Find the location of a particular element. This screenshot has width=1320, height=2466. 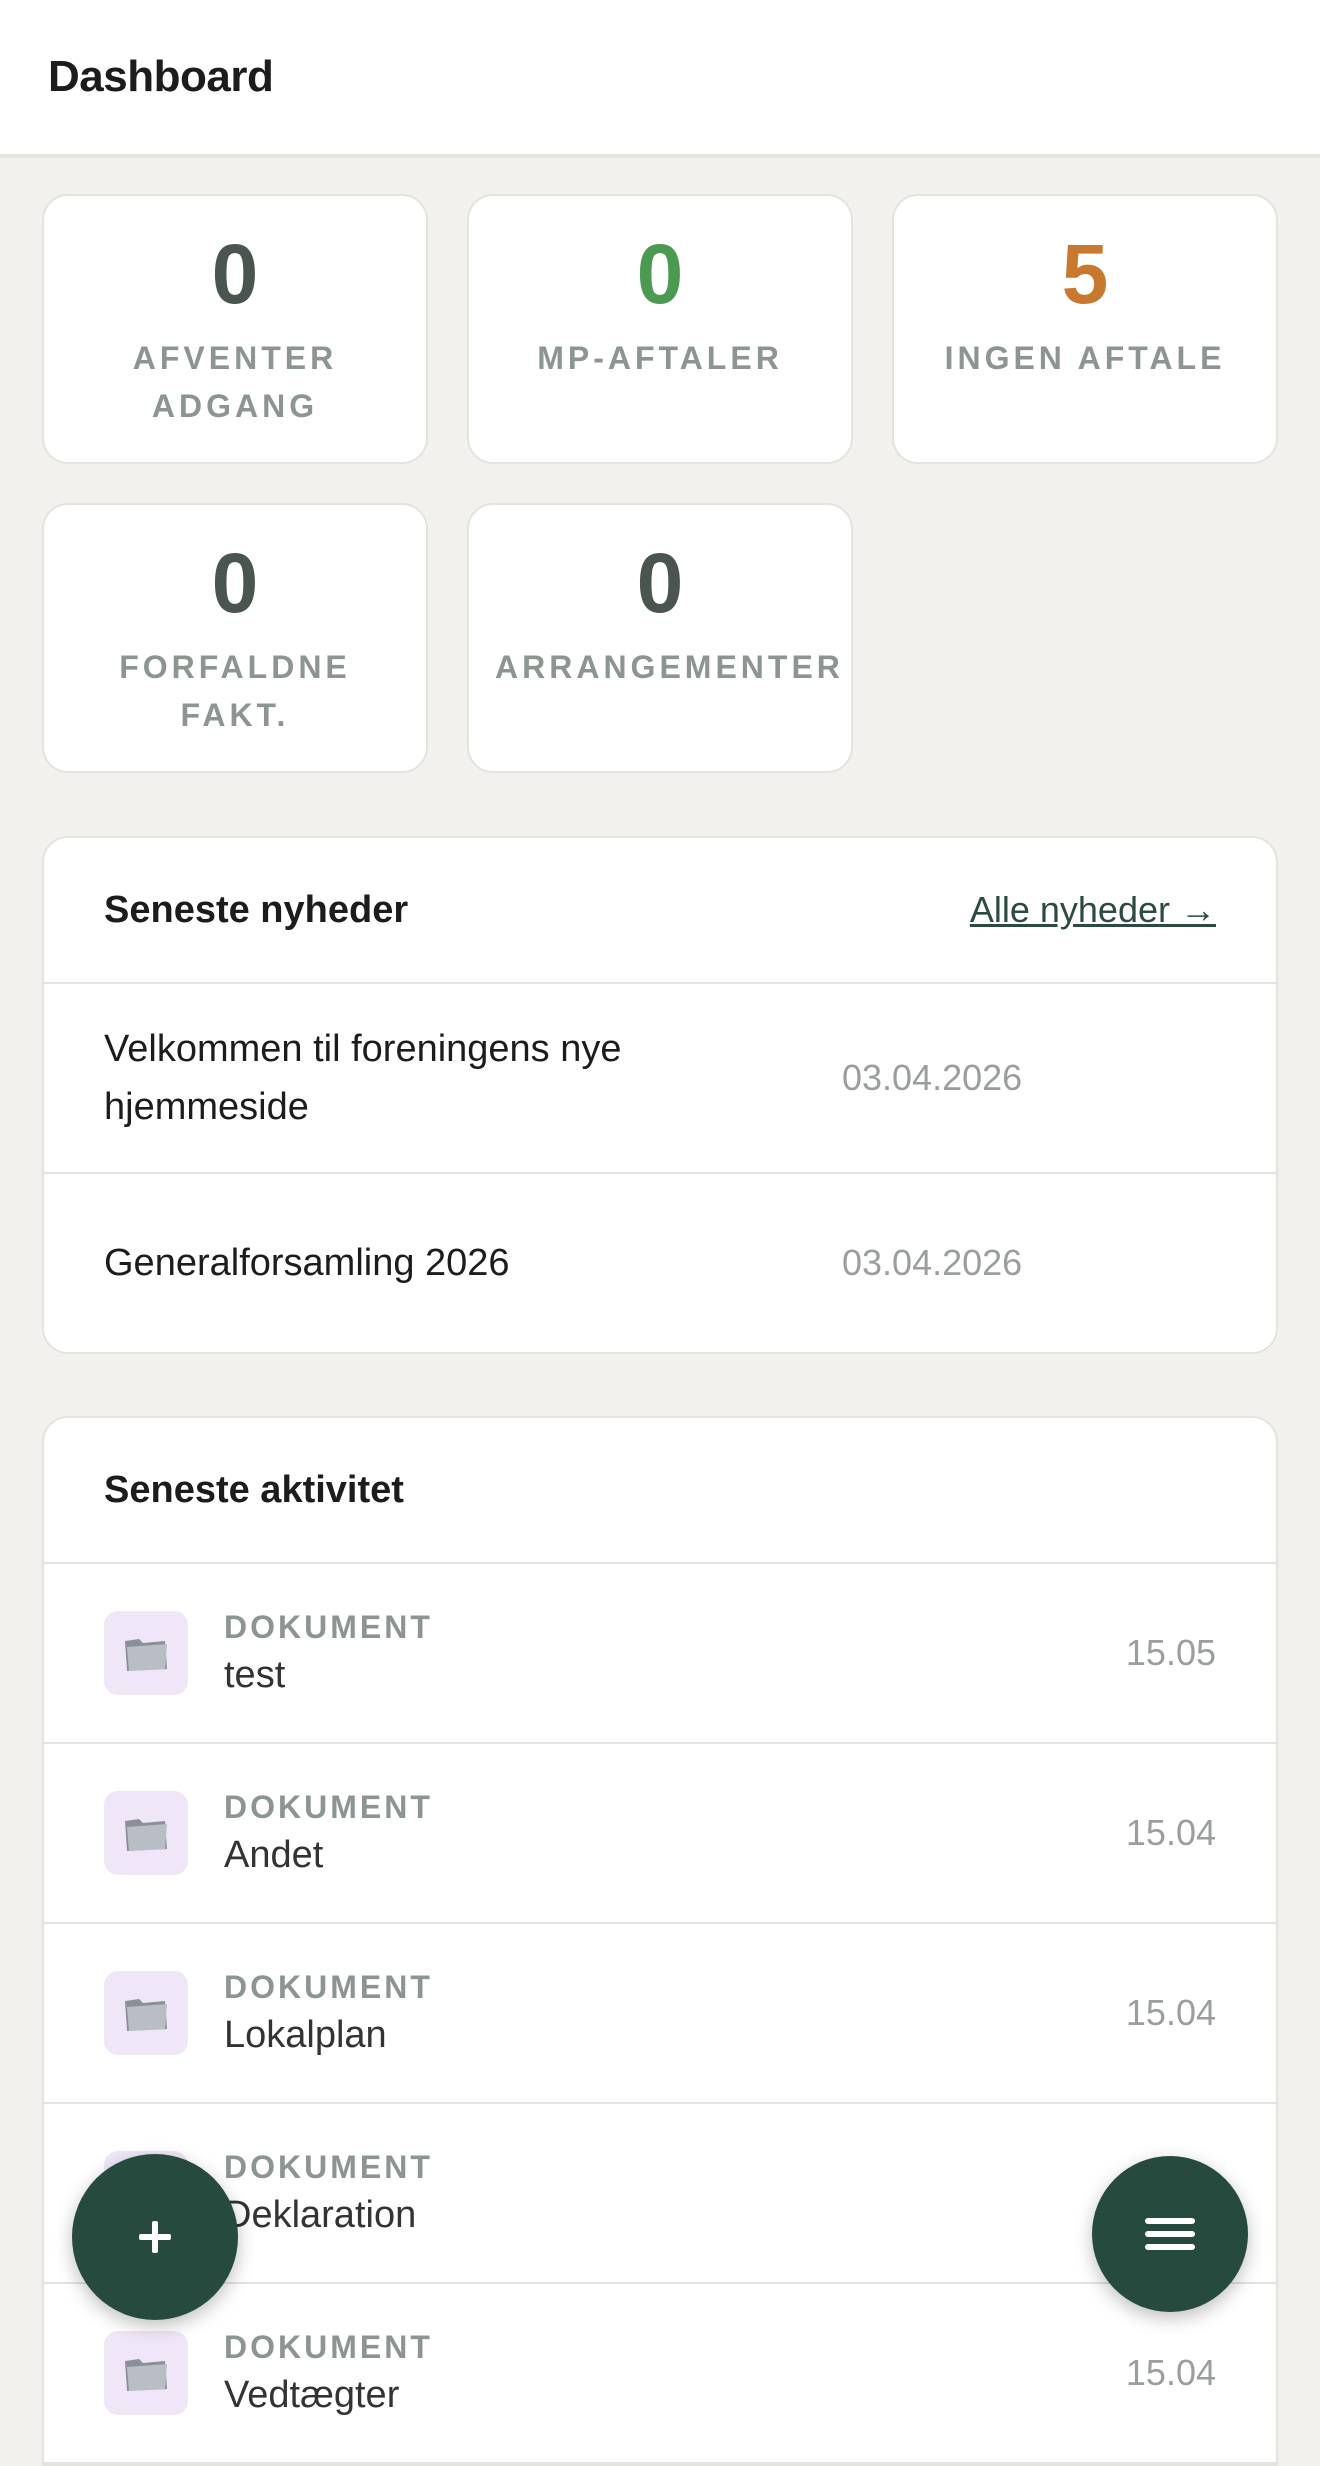

activity-name: Lokalplan is located at coordinates (305, 2035).